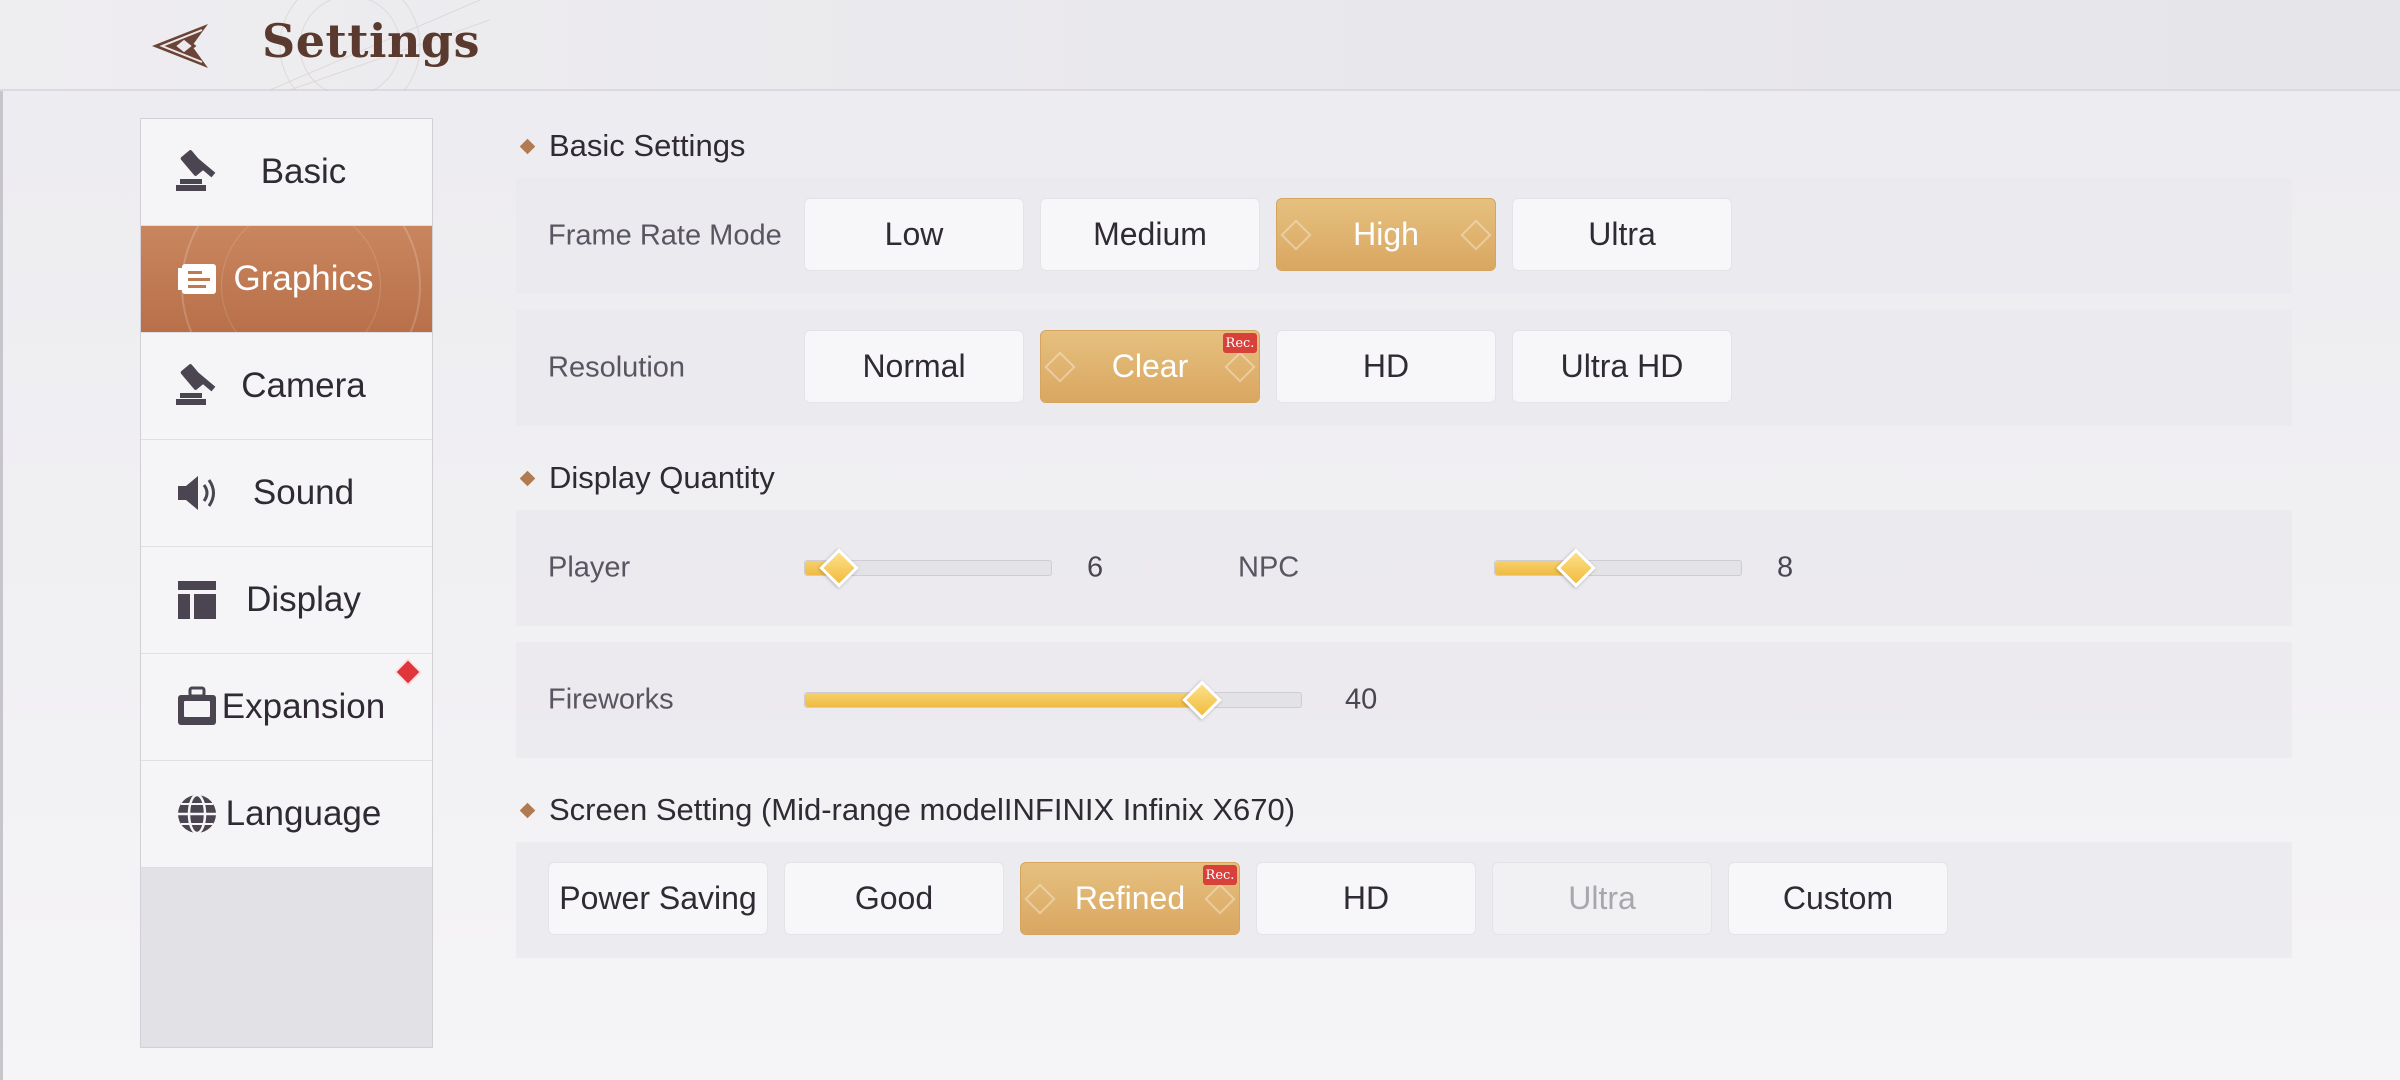 The width and height of the screenshot is (2400, 1080). Describe the element at coordinates (286, 707) in the screenshot. I see `sidebar-item-expansion: Expansion` at that location.